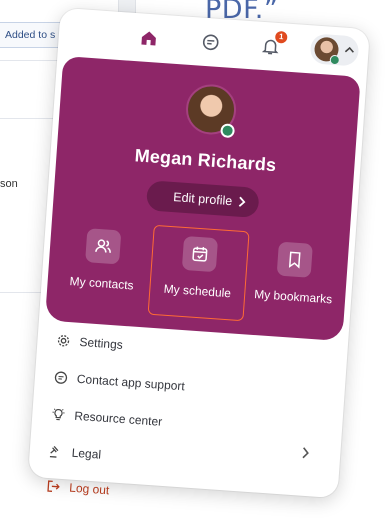 This screenshot has height=530, width=385. Describe the element at coordinates (294, 279) in the screenshot. I see `my-bookmarks-tile: My bookmarks` at that location.